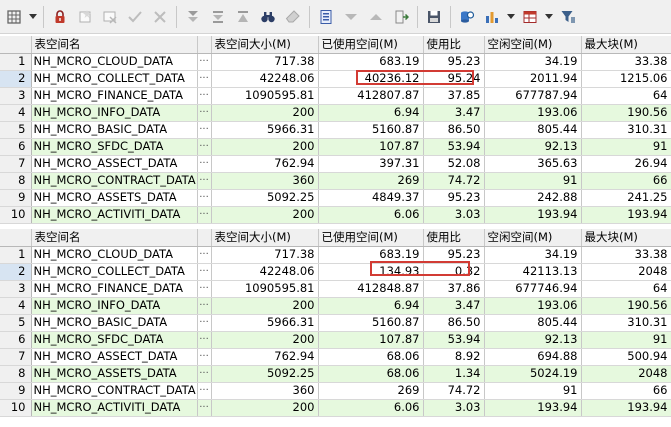 Image resolution: width=671 pixels, height=427 pixels. What do you see at coordinates (265, 272) in the screenshot?
I see `size-cell: 42248.06` at bounding box center [265, 272].